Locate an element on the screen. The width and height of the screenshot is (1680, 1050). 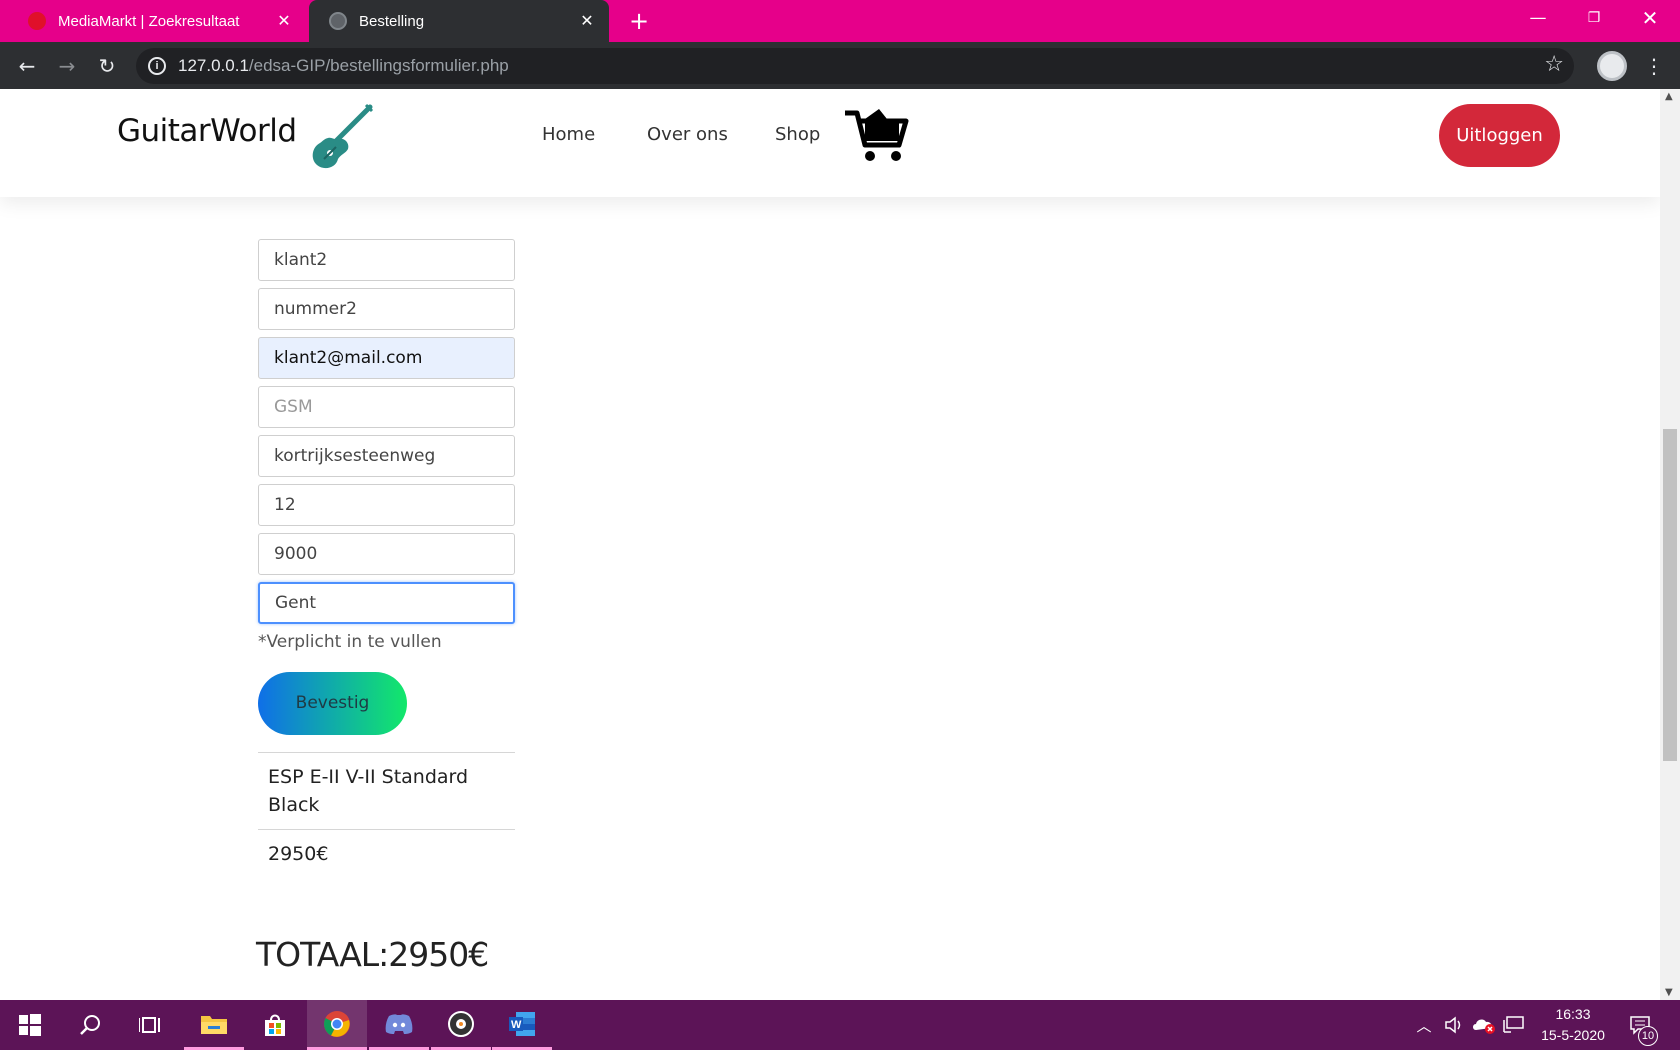
onedrive-error-icon is located at coordinates (1484, 1025).